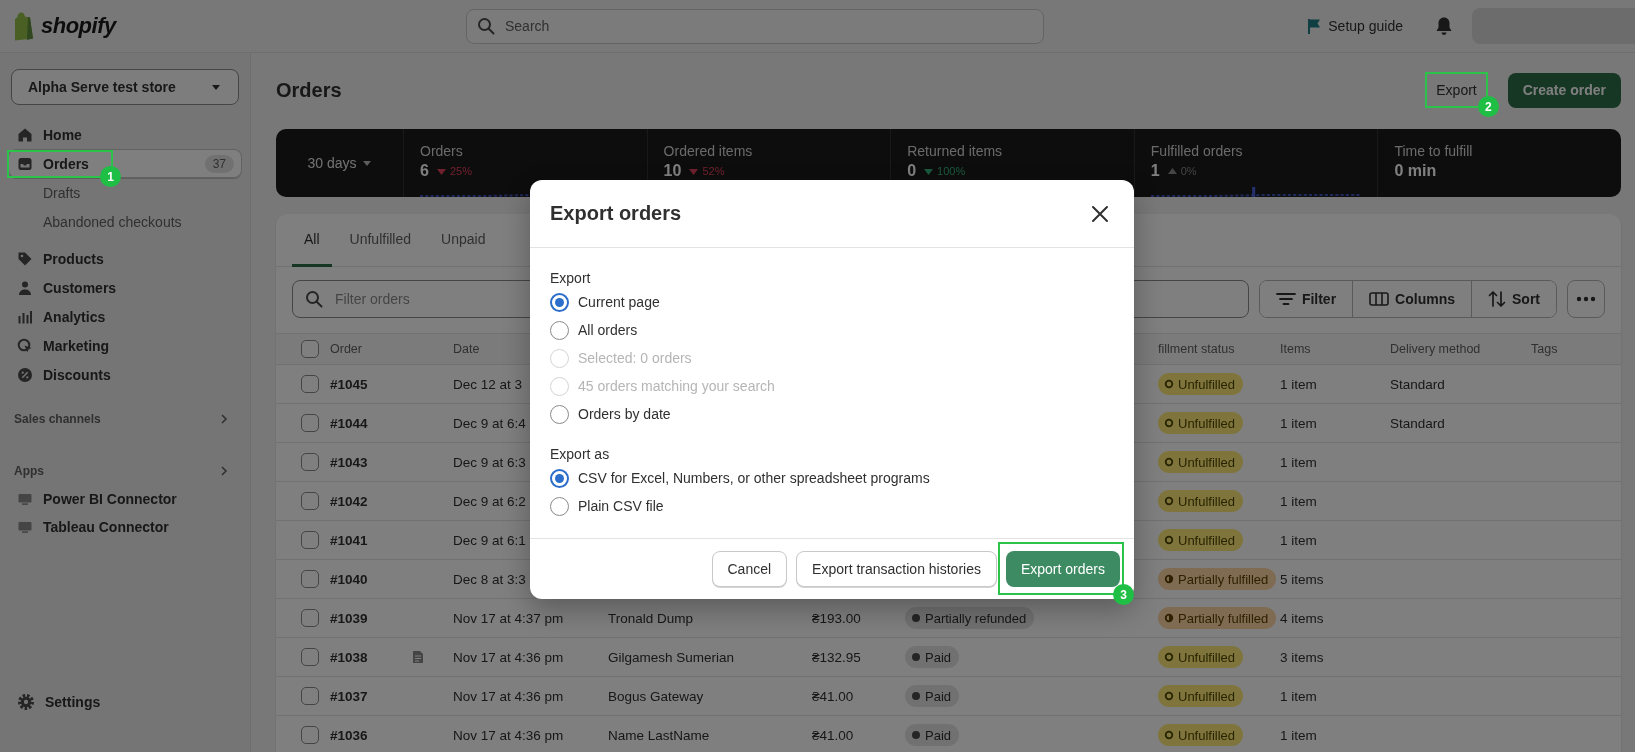  I want to click on group-label: Export as, so click(580, 454).